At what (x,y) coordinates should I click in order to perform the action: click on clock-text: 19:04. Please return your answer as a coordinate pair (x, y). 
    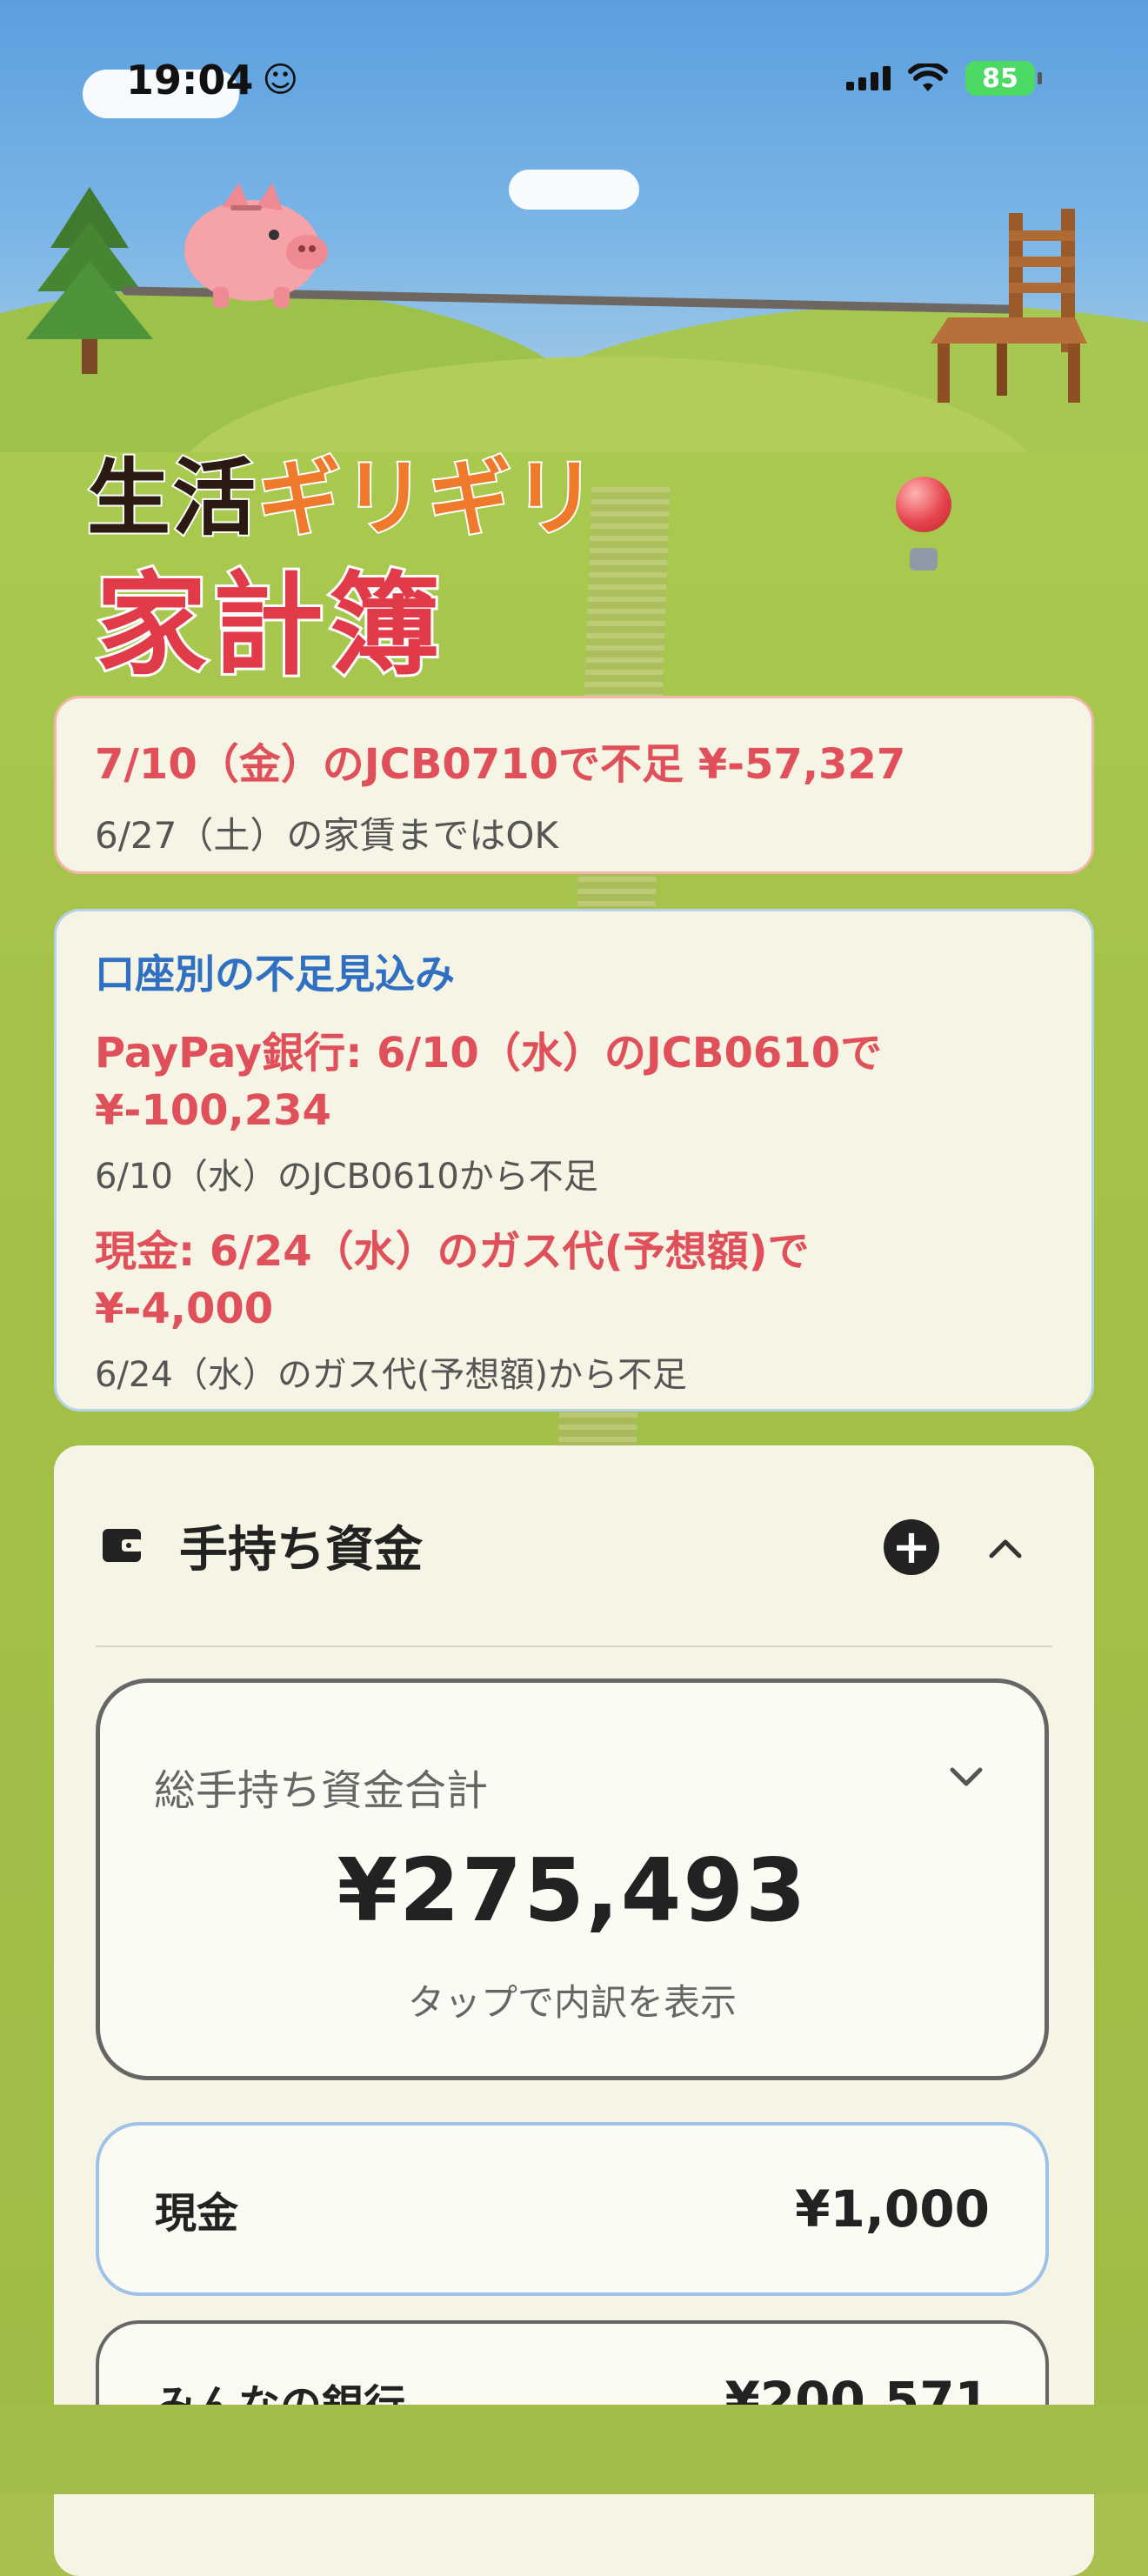
    Looking at the image, I should click on (190, 80).